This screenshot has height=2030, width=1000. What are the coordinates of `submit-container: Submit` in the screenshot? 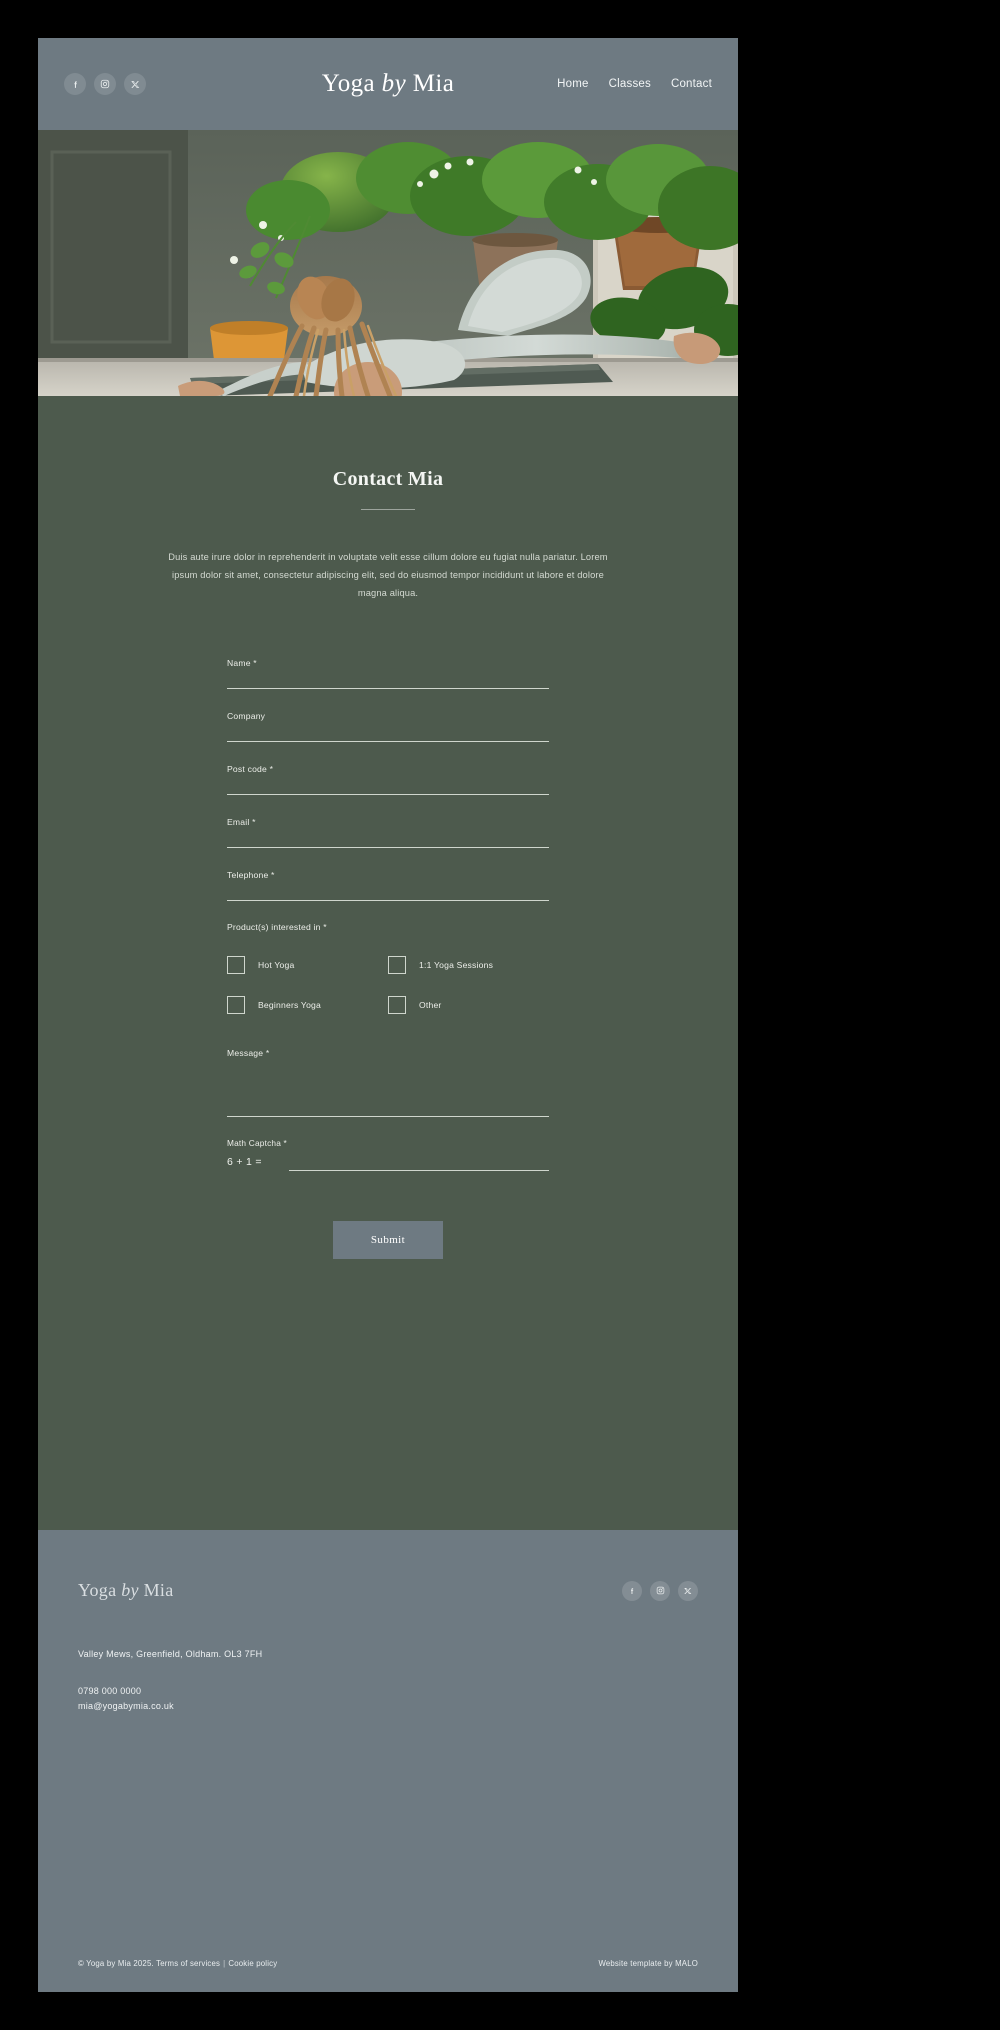 It's located at (388, 1240).